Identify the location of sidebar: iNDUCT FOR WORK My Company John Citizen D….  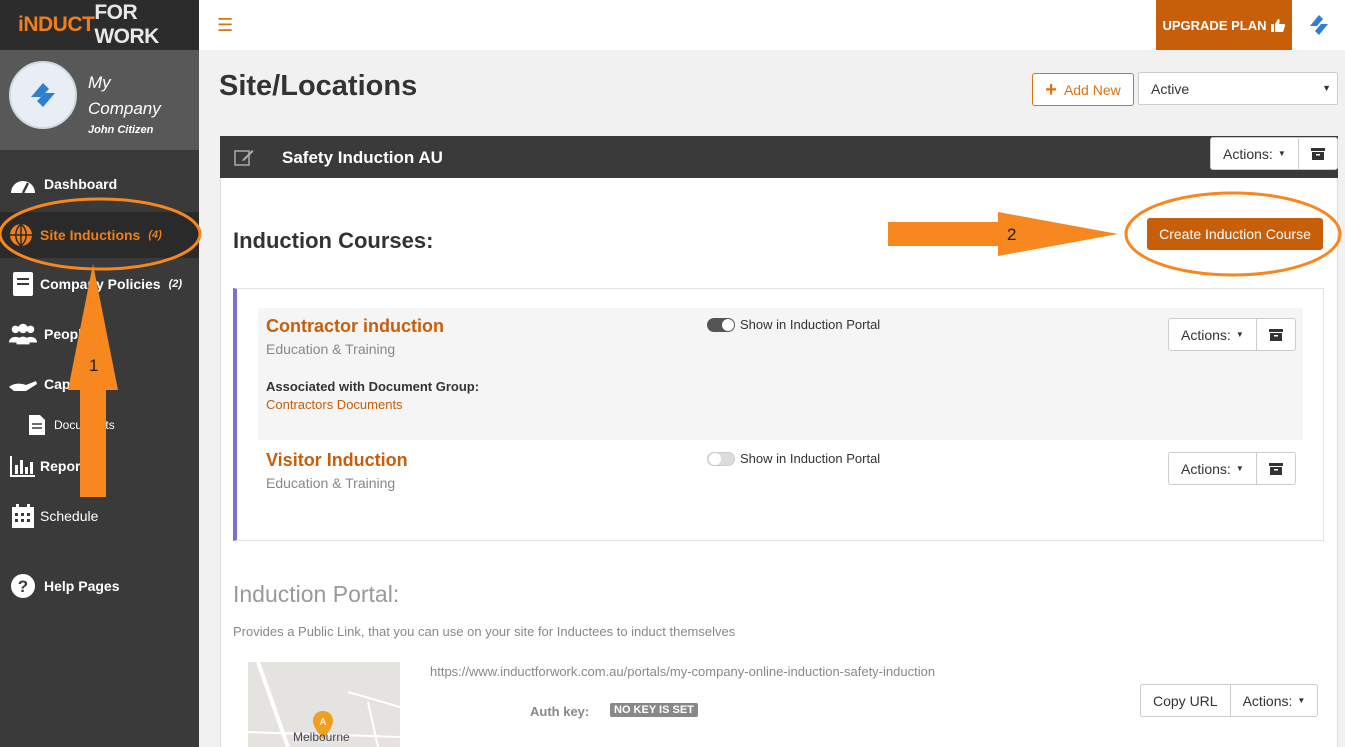
(99, 373).